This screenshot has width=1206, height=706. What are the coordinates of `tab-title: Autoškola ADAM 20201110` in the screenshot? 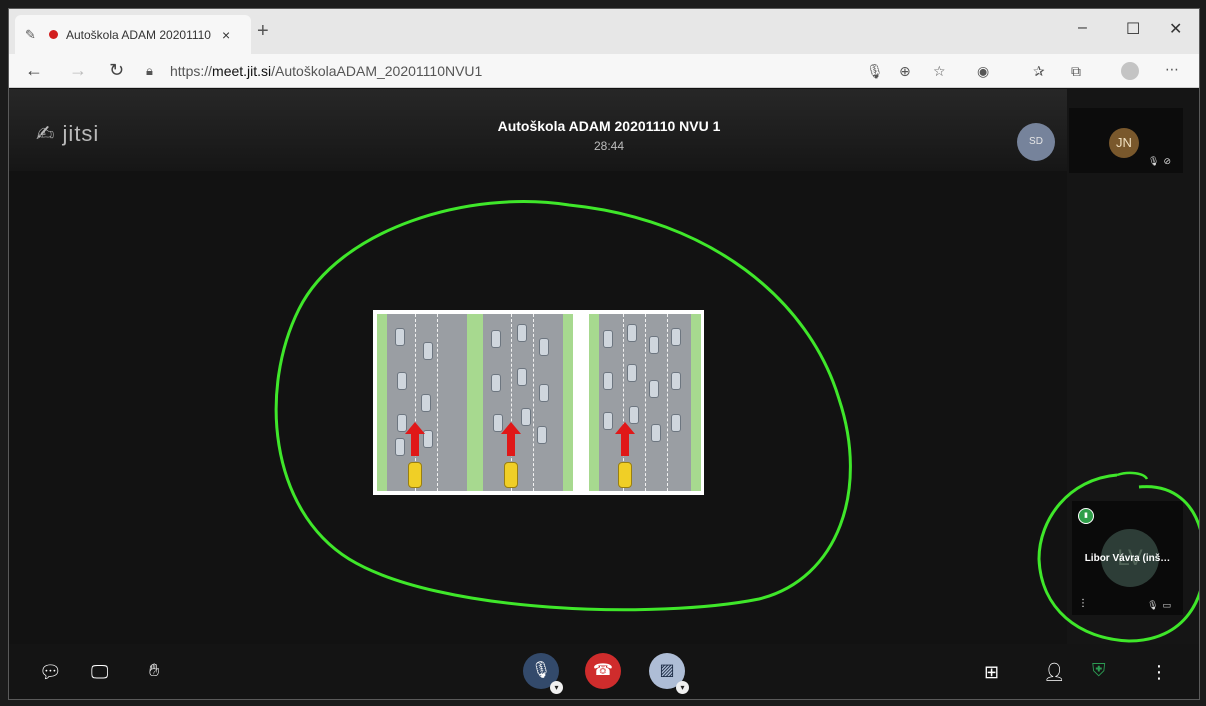 It's located at (138, 34).